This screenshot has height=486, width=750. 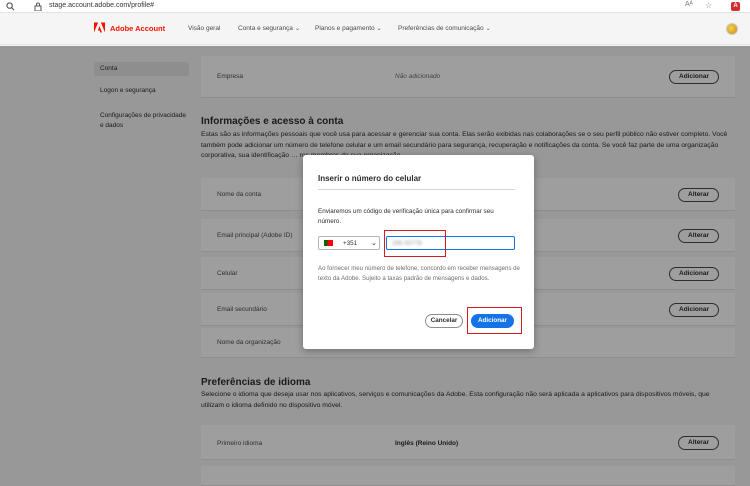 I want to click on cancel-button: Cancelar, so click(x=444, y=321).